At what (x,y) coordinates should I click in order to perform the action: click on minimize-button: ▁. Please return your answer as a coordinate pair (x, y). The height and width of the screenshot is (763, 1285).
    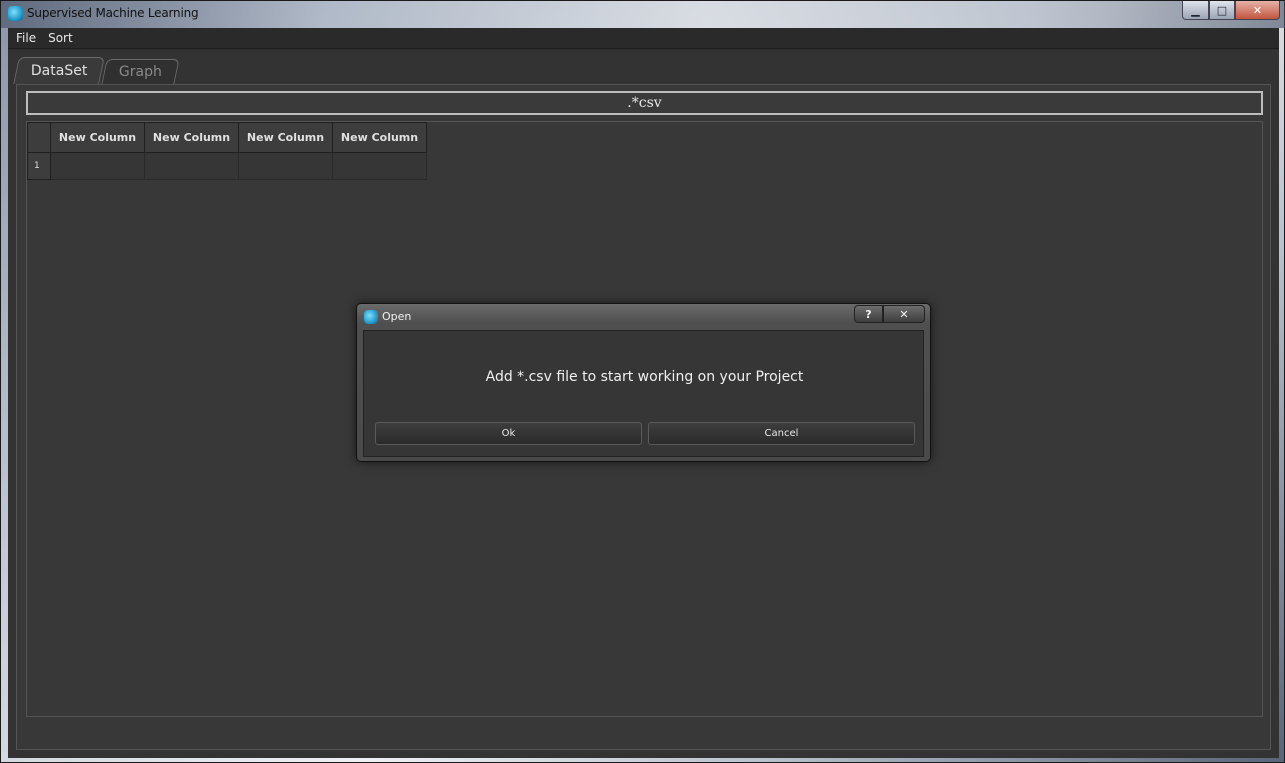
    Looking at the image, I should click on (1195, 10).